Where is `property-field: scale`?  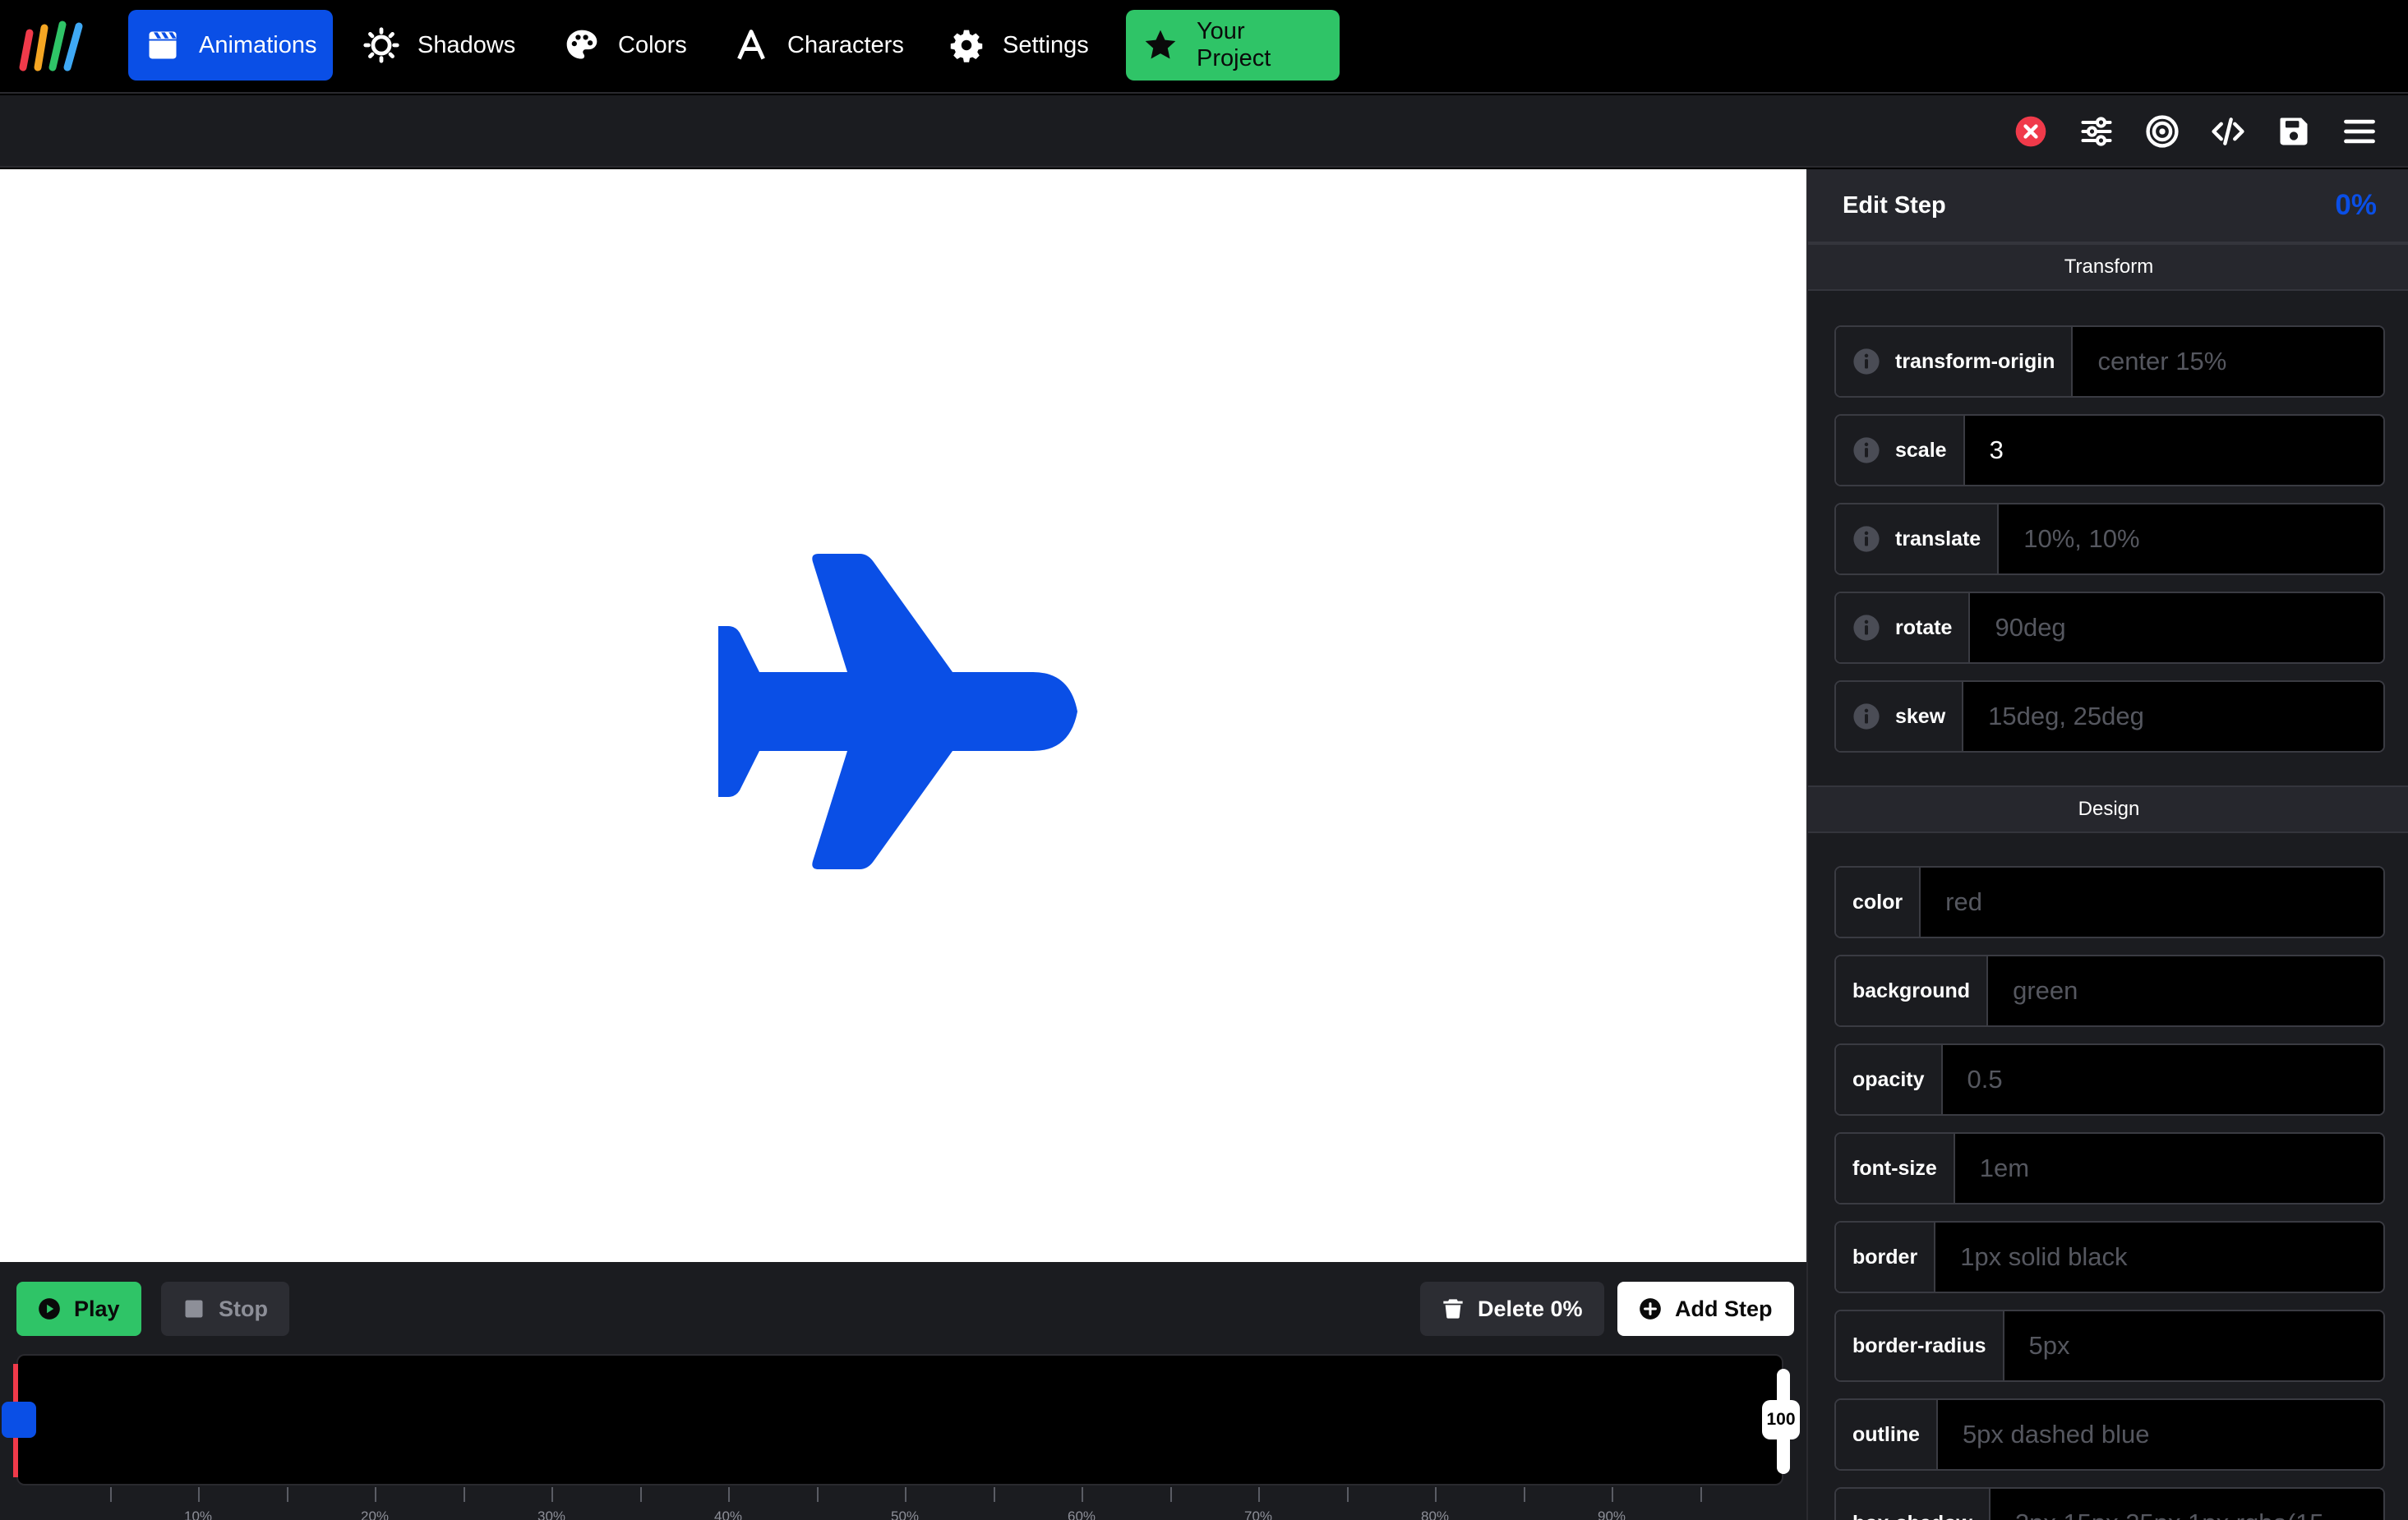 property-field: scale is located at coordinates (2109, 450).